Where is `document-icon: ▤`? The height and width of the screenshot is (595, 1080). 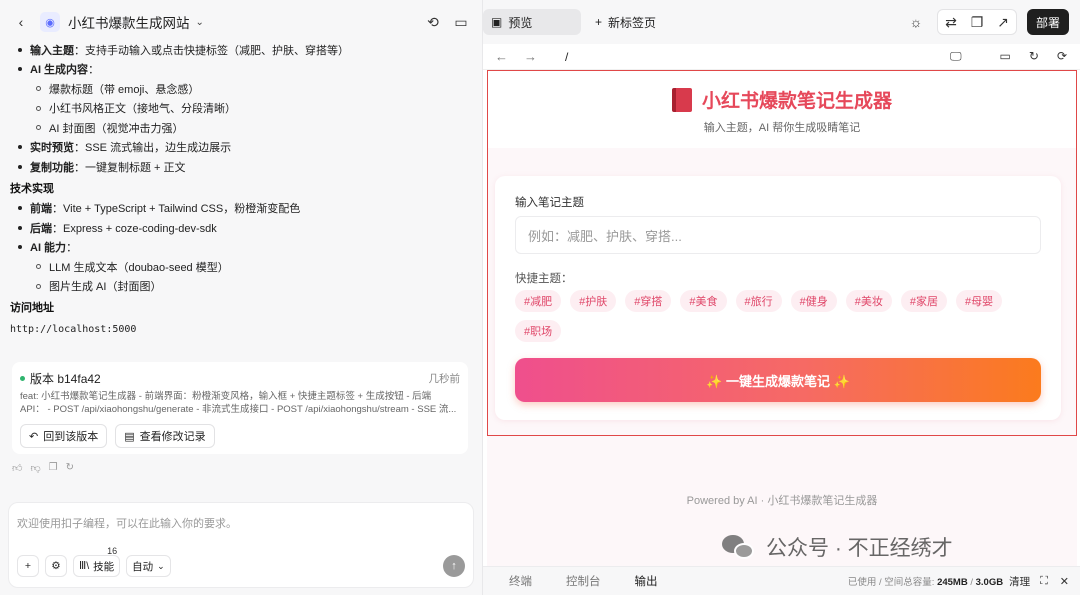 document-icon: ▤ is located at coordinates (129, 436).